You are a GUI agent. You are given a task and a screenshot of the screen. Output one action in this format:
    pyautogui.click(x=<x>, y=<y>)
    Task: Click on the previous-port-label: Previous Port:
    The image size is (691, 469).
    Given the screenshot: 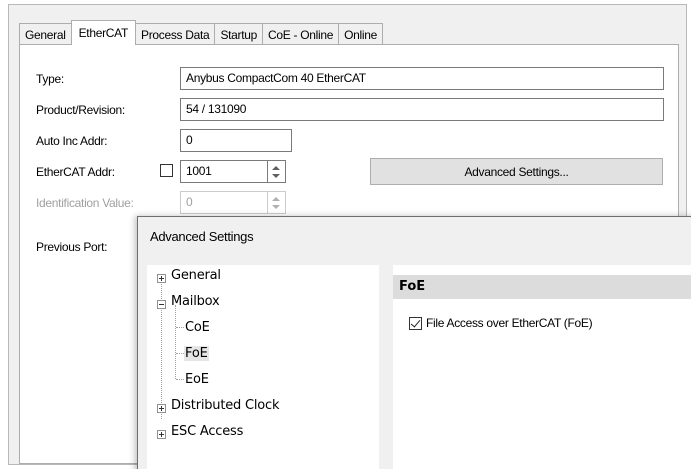 What is the action you would take?
    pyautogui.click(x=72, y=247)
    